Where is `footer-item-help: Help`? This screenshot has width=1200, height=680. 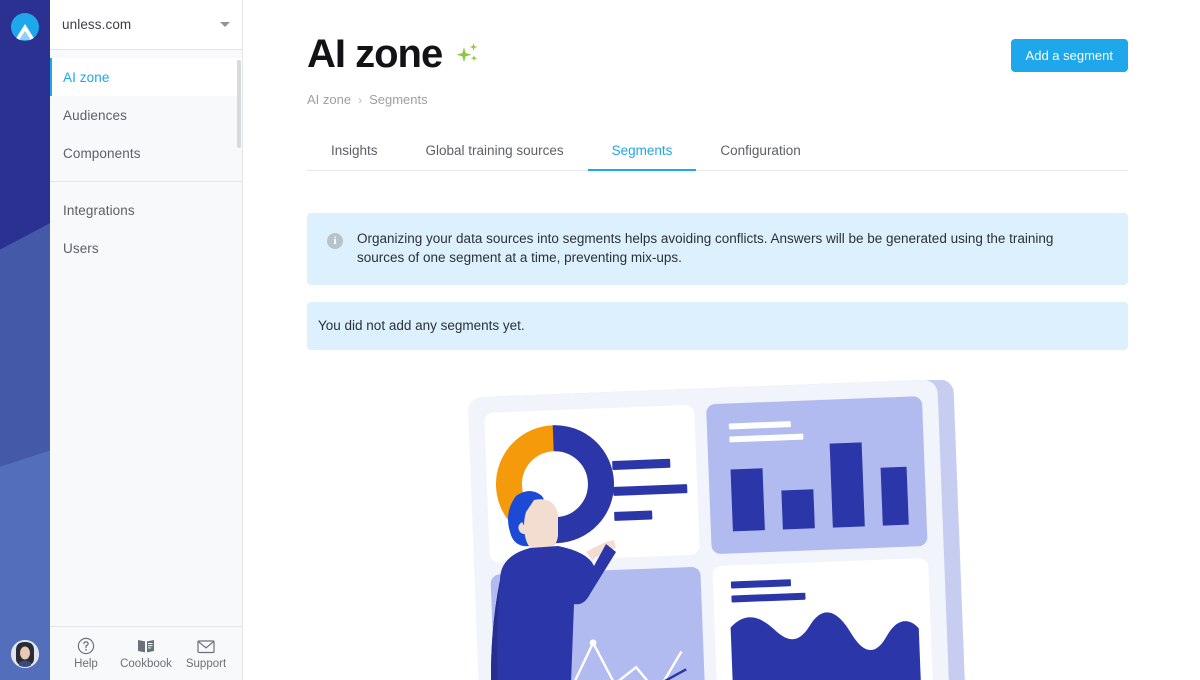
footer-item-help: Help is located at coordinates (86, 653).